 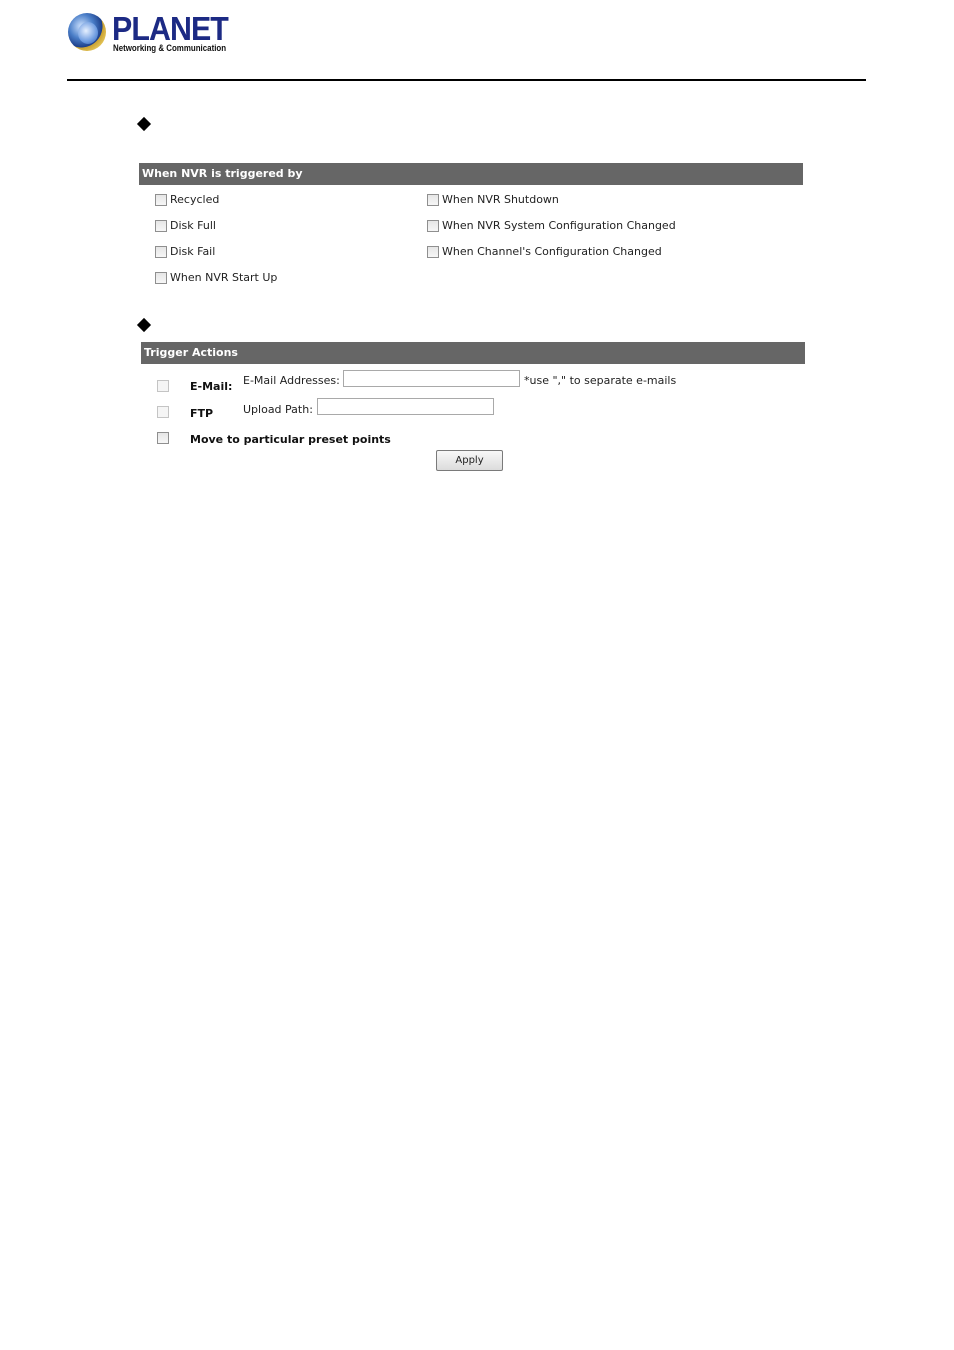 What do you see at coordinates (405, 406) in the screenshot?
I see `upload-path-input` at bounding box center [405, 406].